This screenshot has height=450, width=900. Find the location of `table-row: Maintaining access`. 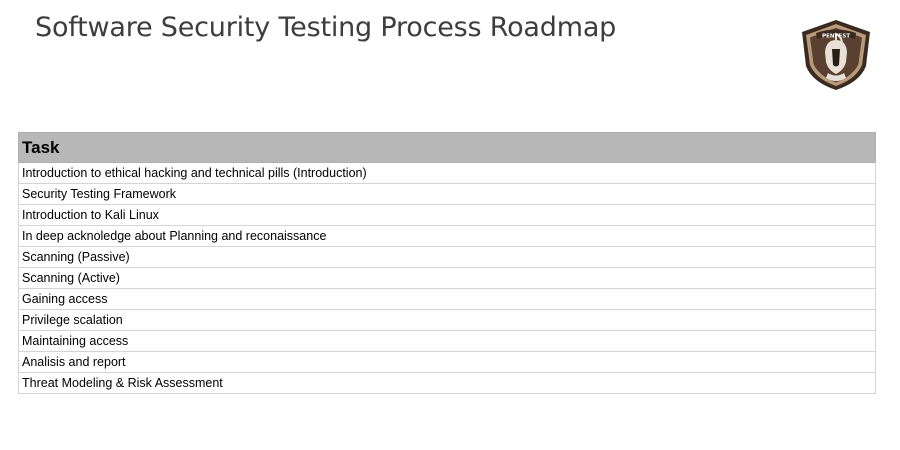

table-row: Maintaining access is located at coordinates (447, 341).